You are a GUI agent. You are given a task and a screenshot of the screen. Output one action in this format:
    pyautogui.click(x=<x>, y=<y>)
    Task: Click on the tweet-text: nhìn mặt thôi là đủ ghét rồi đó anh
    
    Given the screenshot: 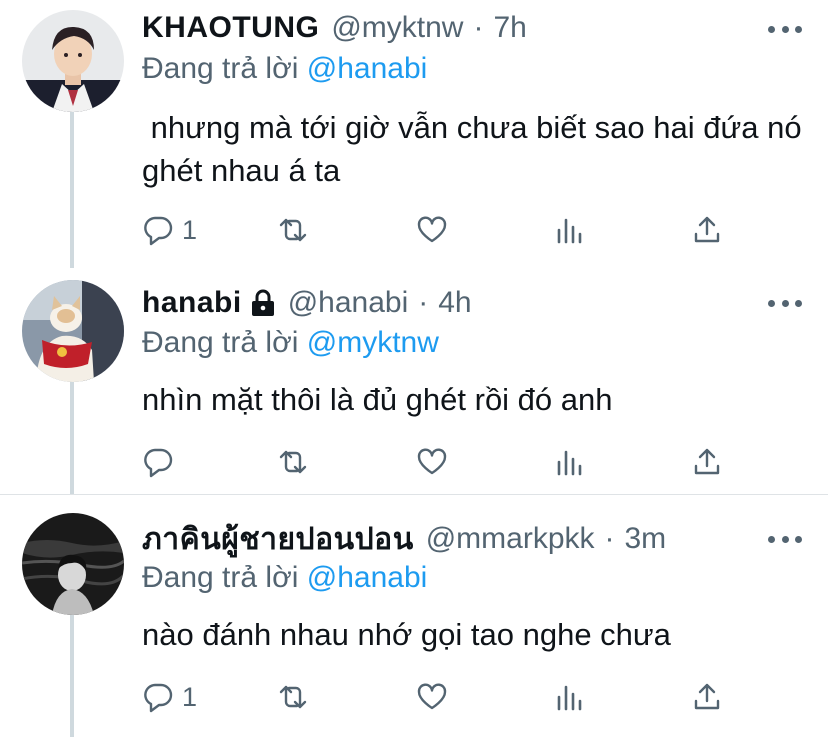 What is the action you would take?
    pyautogui.click(x=377, y=399)
    